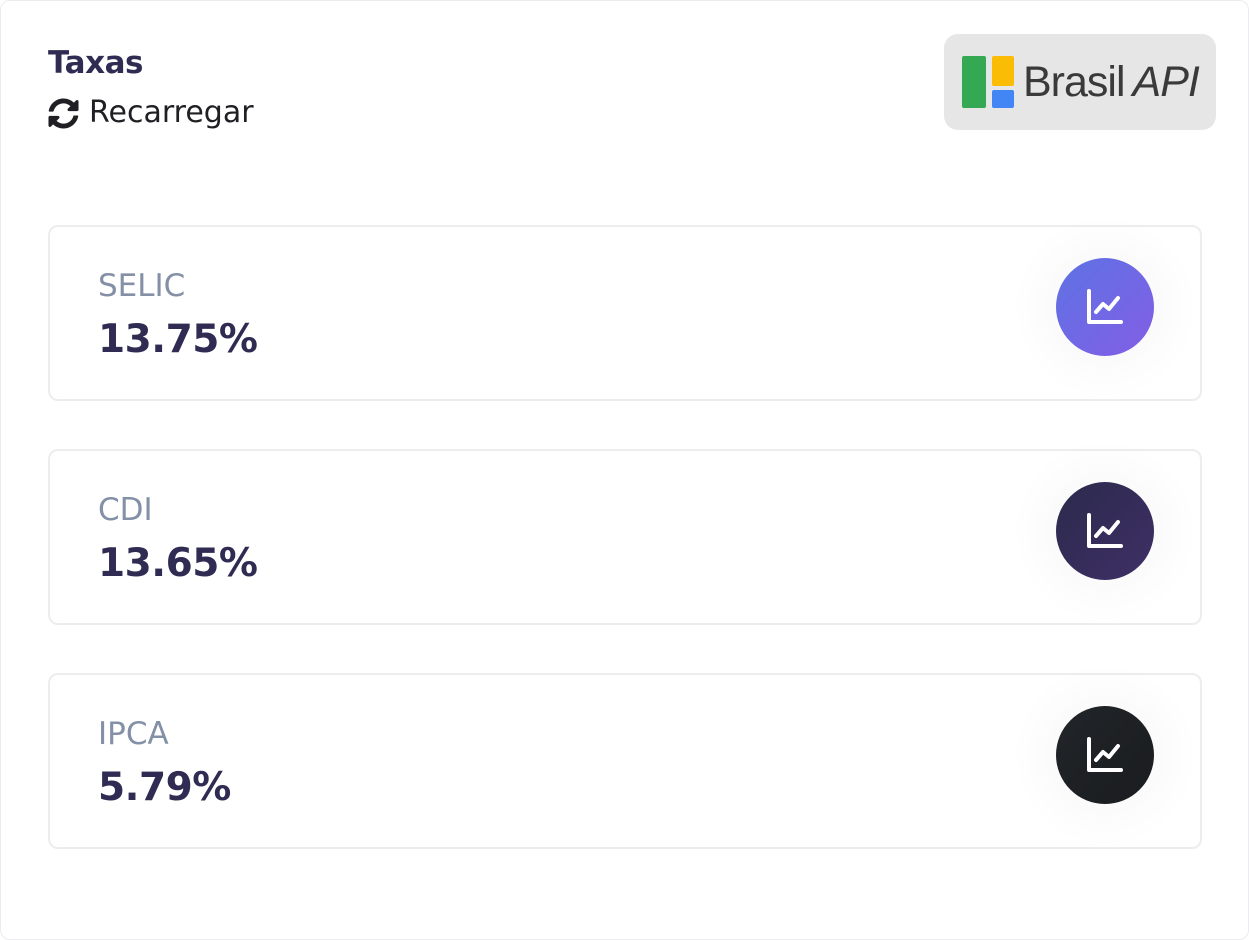  What do you see at coordinates (133, 734) in the screenshot?
I see `rate-label: IPCA` at bounding box center [133, 734].